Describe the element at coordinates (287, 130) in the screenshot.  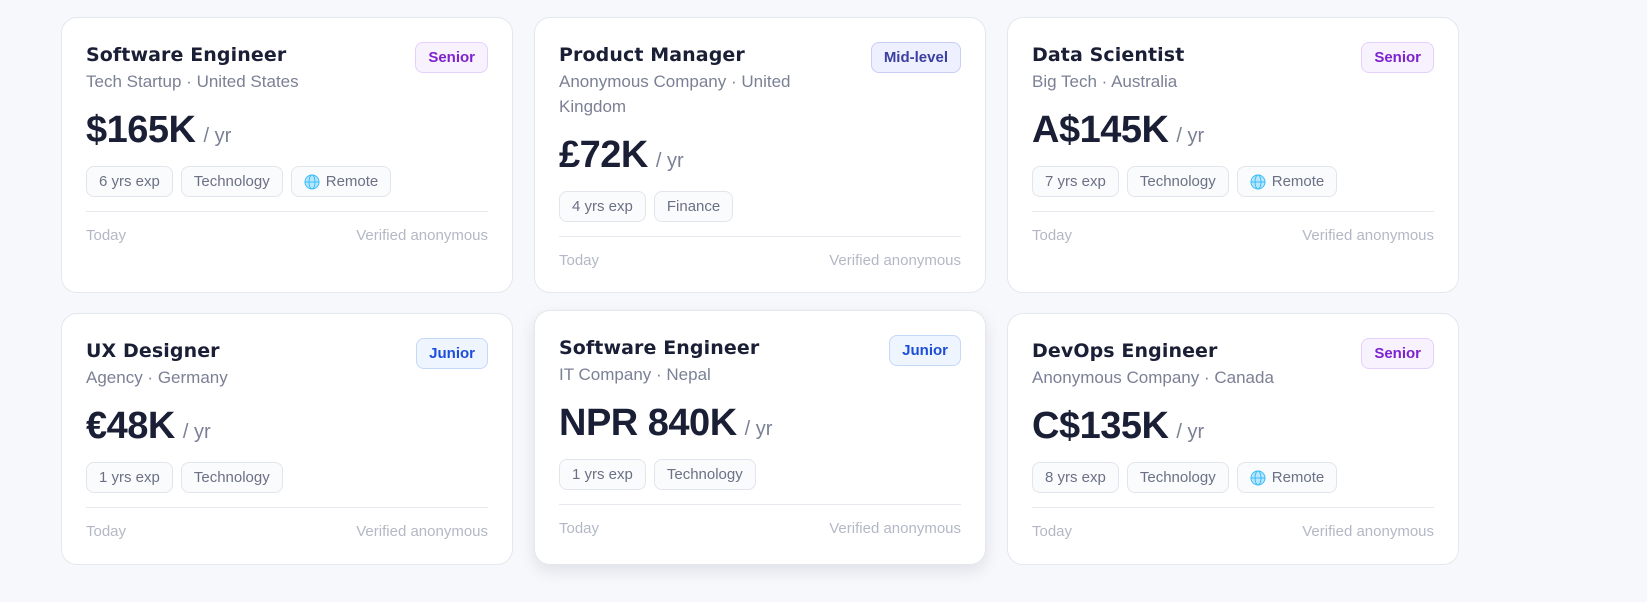
I see `salary-row: $165K / yr` at that location.